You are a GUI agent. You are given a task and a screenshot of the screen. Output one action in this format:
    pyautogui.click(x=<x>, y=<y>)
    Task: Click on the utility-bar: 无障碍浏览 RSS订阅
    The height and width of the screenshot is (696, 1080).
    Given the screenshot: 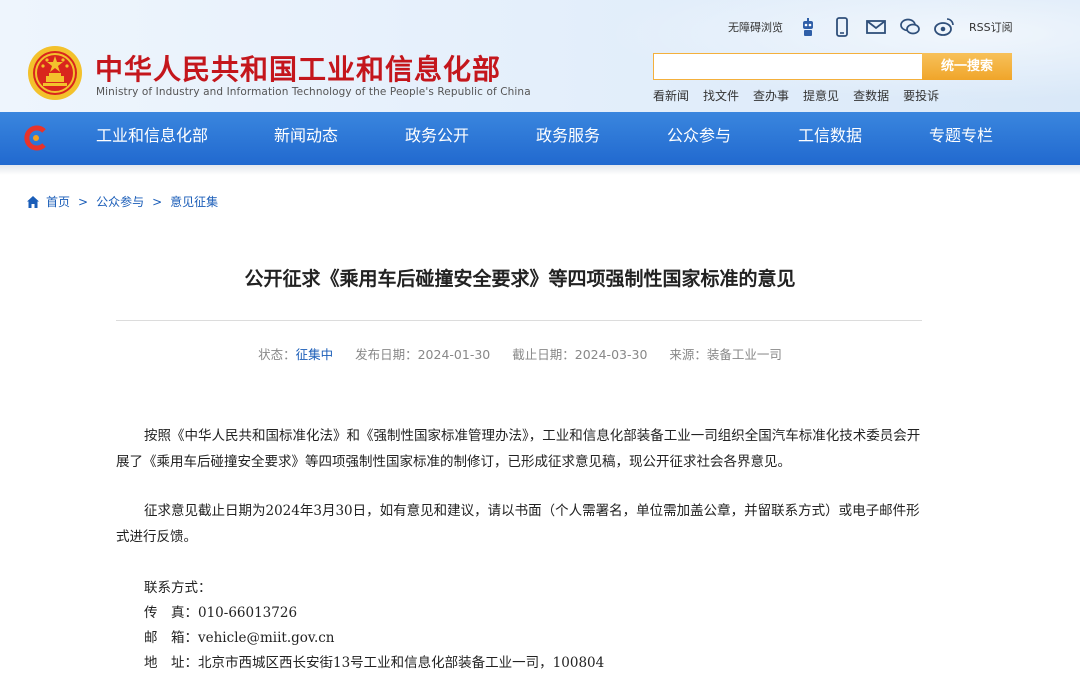 What is the action you would take?
    pyautogui.click(x=870, y=27)
    